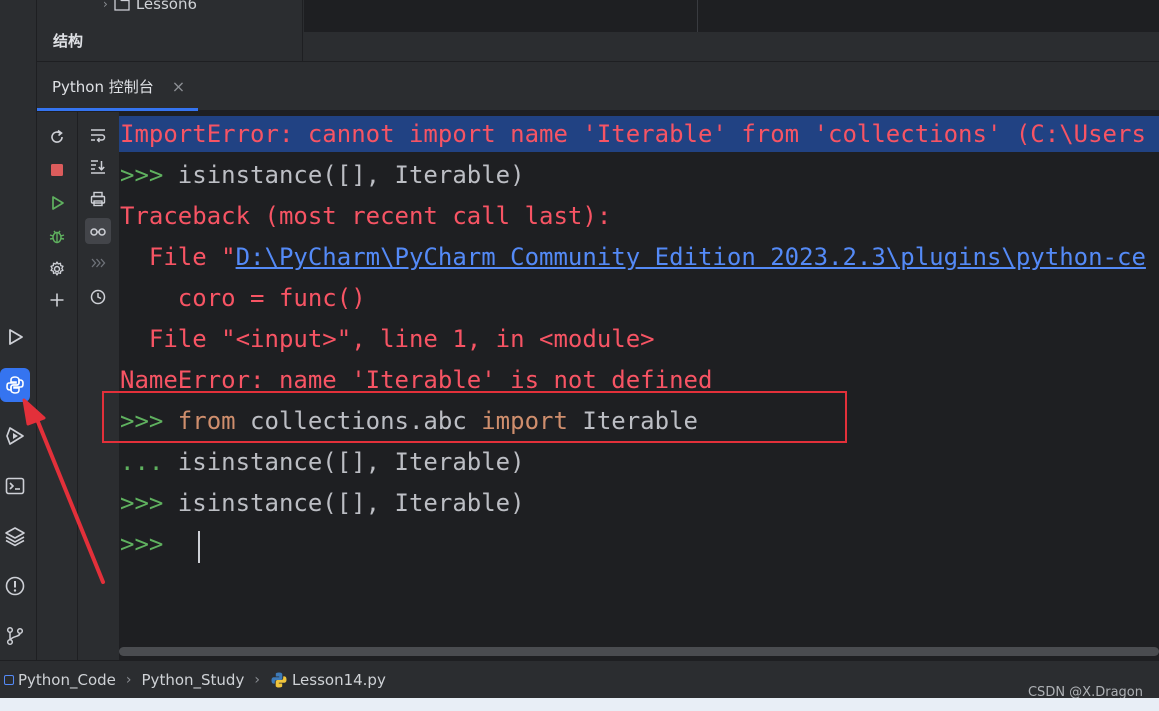  Describe the element at coordinates (117, 109) in the screenshot. I see `active-tab-indicator` at that location.